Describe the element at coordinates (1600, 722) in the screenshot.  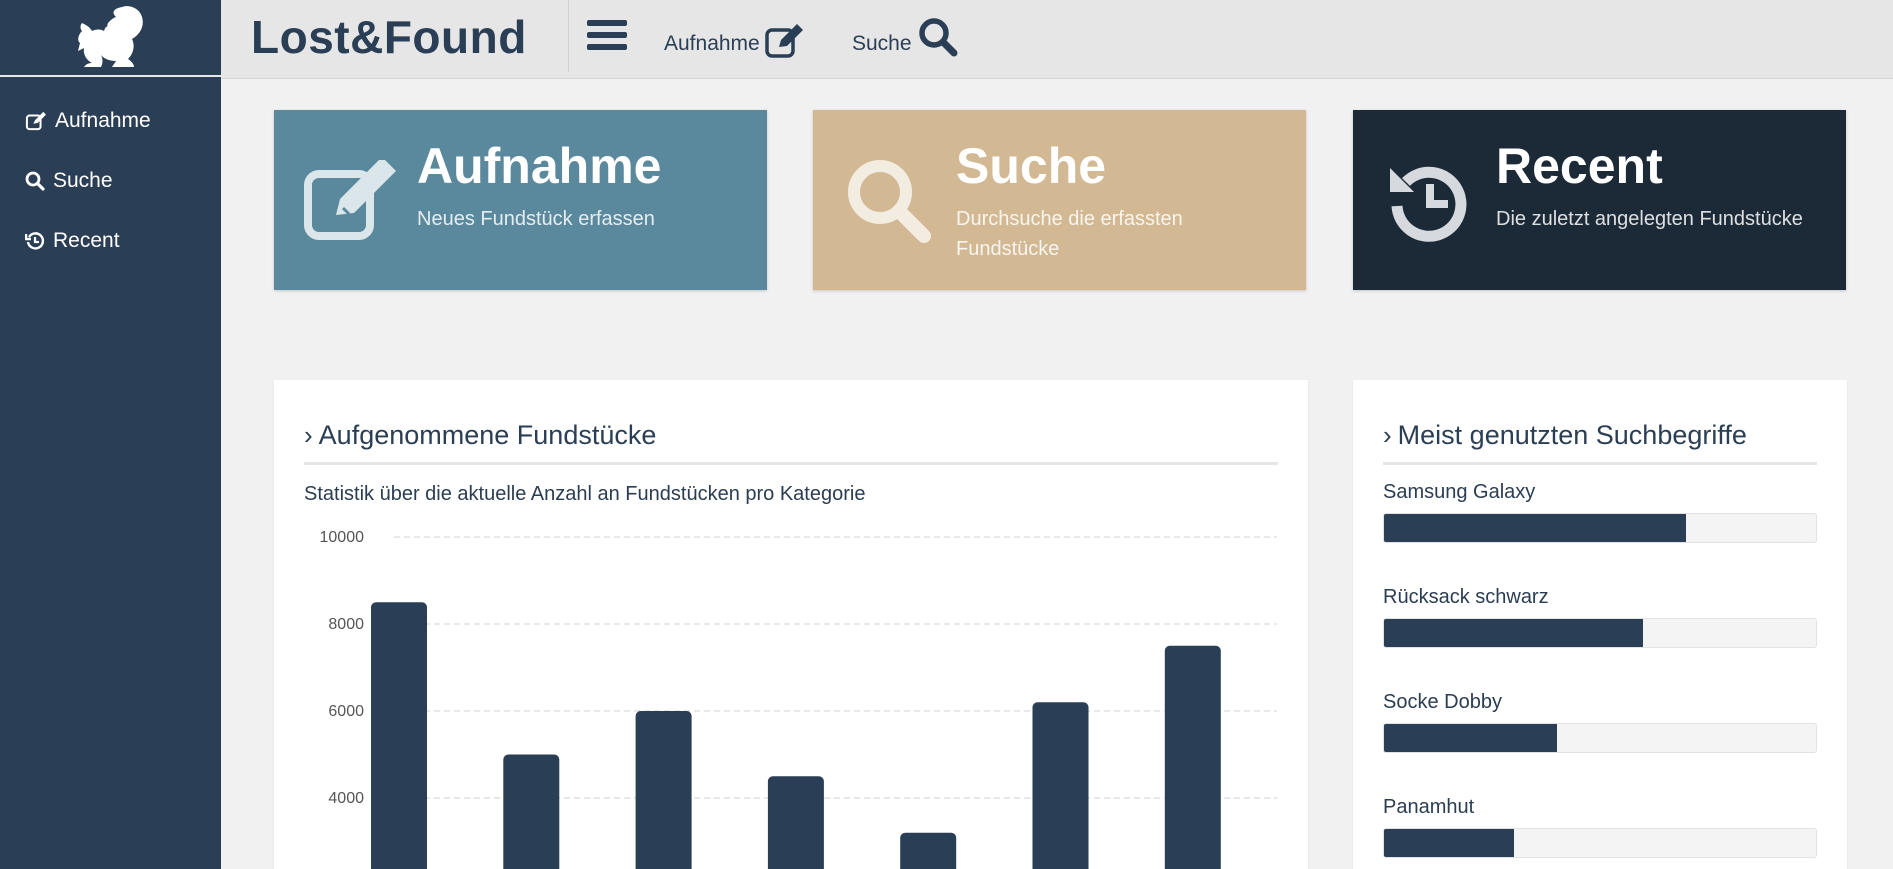
I see `search-term: Socke Dobby` at that location.